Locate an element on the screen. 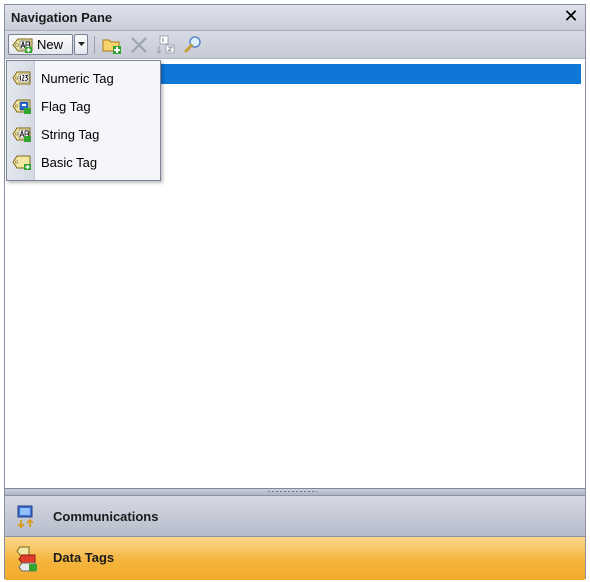 The image size is (590, 582). menu-item-label: String Tag is located at coordinates (70, 134).